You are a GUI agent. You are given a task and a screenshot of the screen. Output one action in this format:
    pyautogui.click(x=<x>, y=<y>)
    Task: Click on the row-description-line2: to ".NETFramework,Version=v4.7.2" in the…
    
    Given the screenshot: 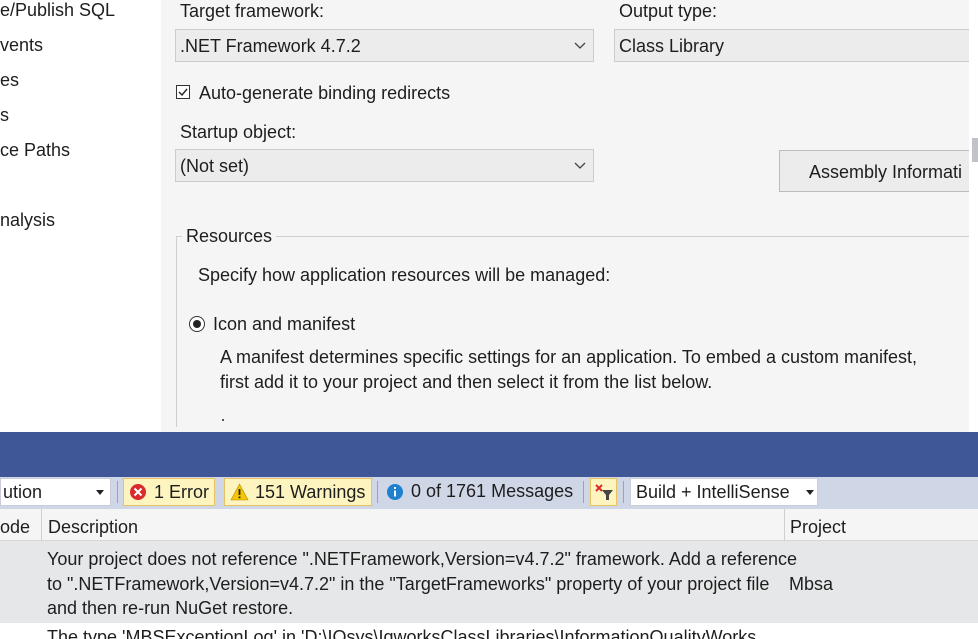 What is the action you would take?
    pyautogui.click(x=408, y=584)
    